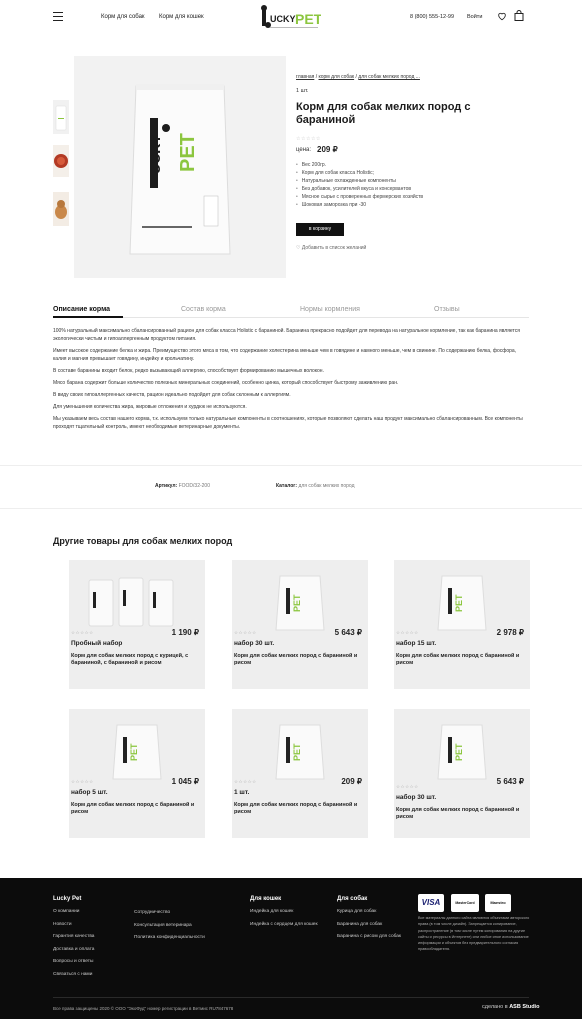 The width and height of the screenshot is (582, 1019). I want to click on footer-link: Баранина с рисом для собак, so click(369, 937).